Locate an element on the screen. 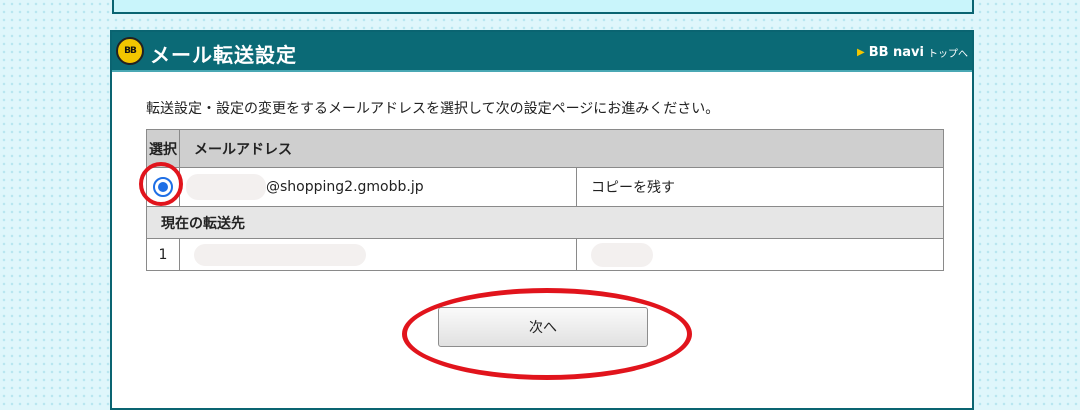 This screenshot has width=1080, height=410. redacted-forward-address is located at coordinates (280, 254).